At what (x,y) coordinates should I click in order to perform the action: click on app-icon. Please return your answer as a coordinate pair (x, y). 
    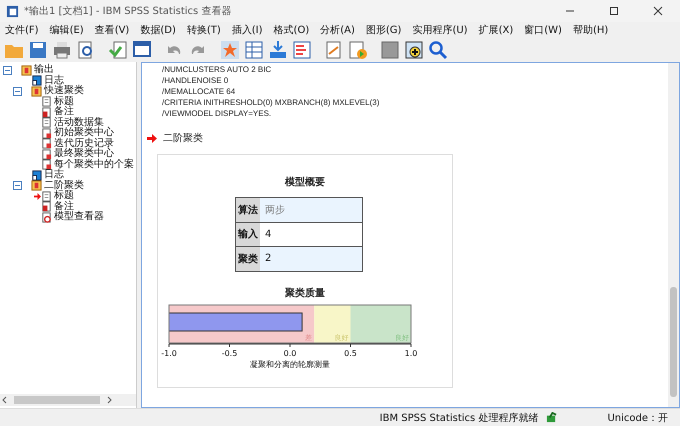
    Looking at the image, I should click on (12, 11).